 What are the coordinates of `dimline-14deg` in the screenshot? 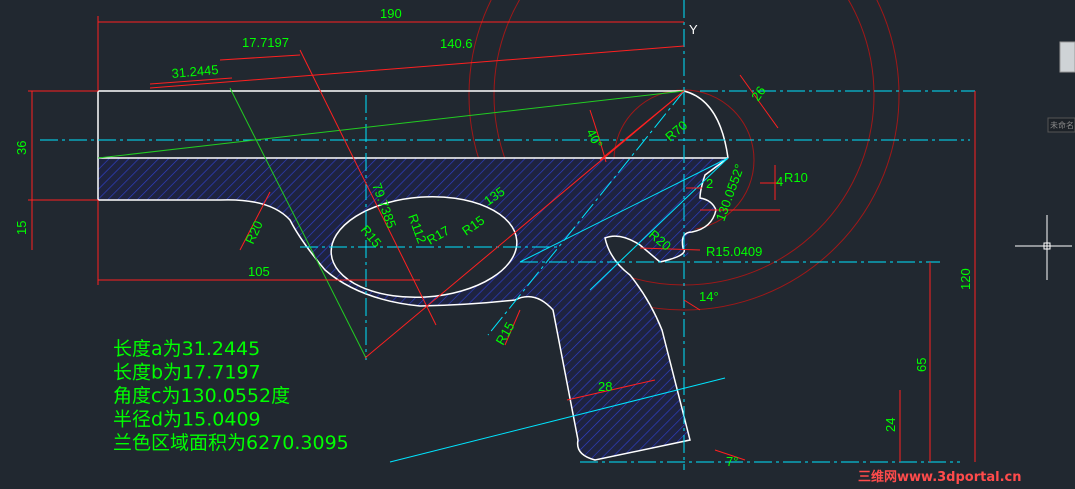 It's located at (692, 305).